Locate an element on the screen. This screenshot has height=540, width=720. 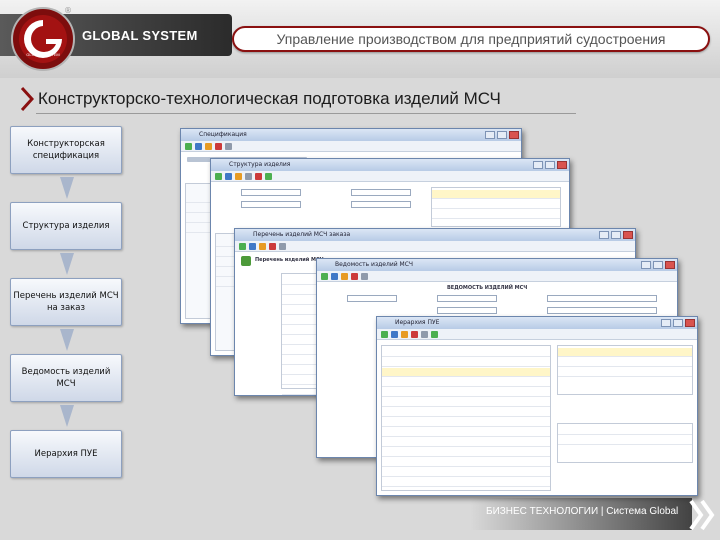
brand-name: GLOBAL SYSTEM is located at coordinates (140, 35).